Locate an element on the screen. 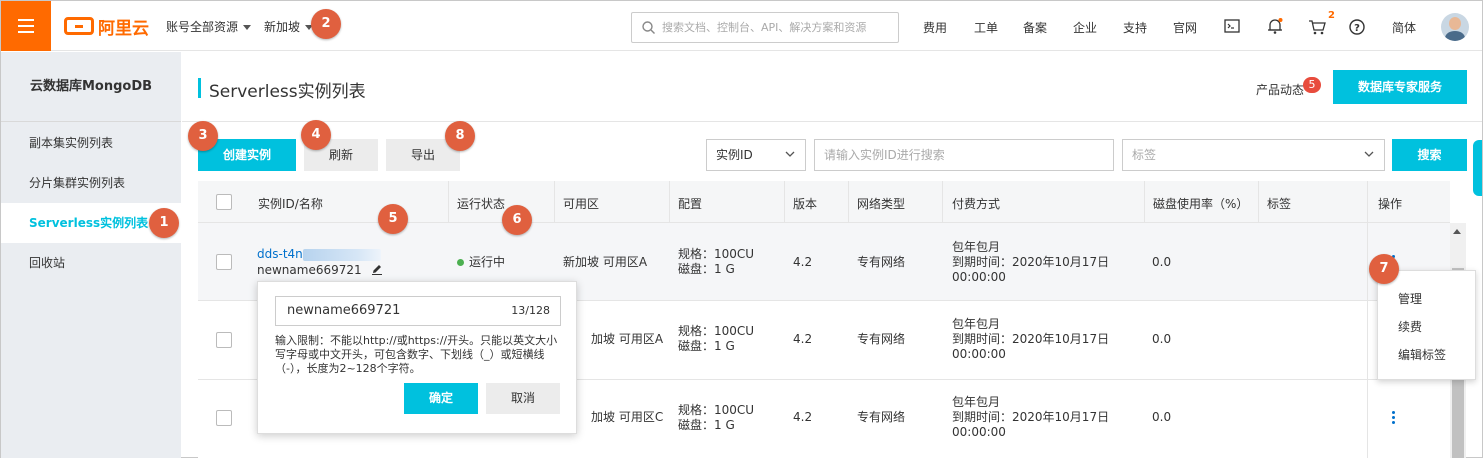 This screenshot has width=1483, height=458. zone-cell: 新加坡 可用区A is located at coordinates (605, 262).